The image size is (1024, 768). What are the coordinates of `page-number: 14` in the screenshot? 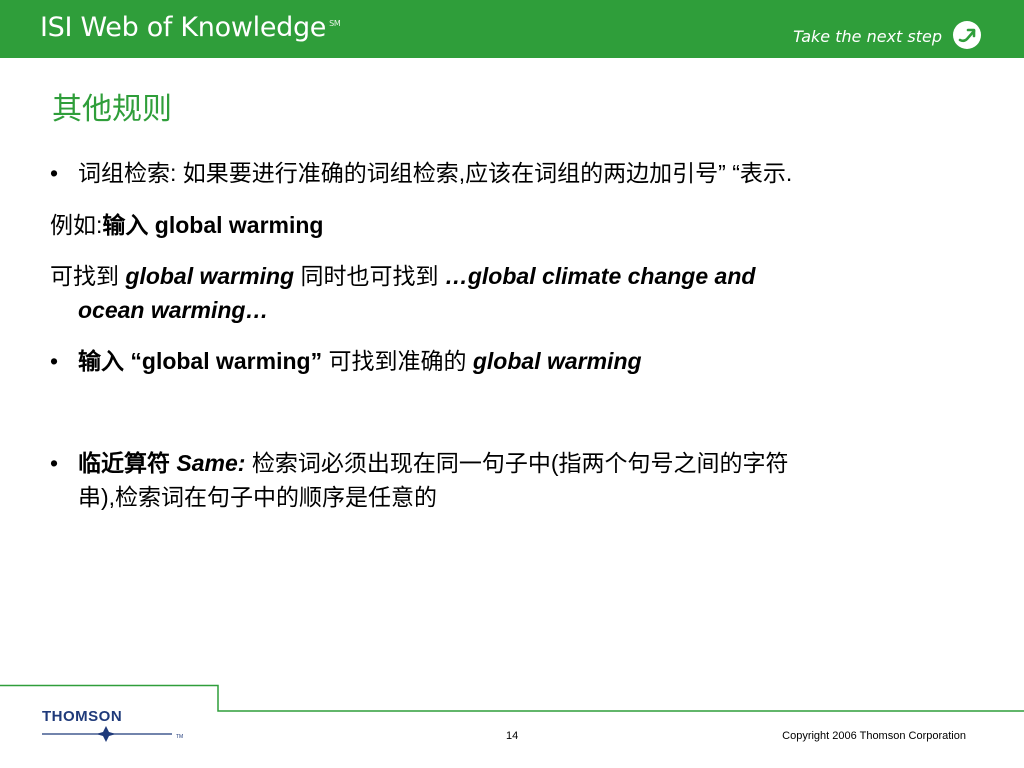 It's located at (512, 736).